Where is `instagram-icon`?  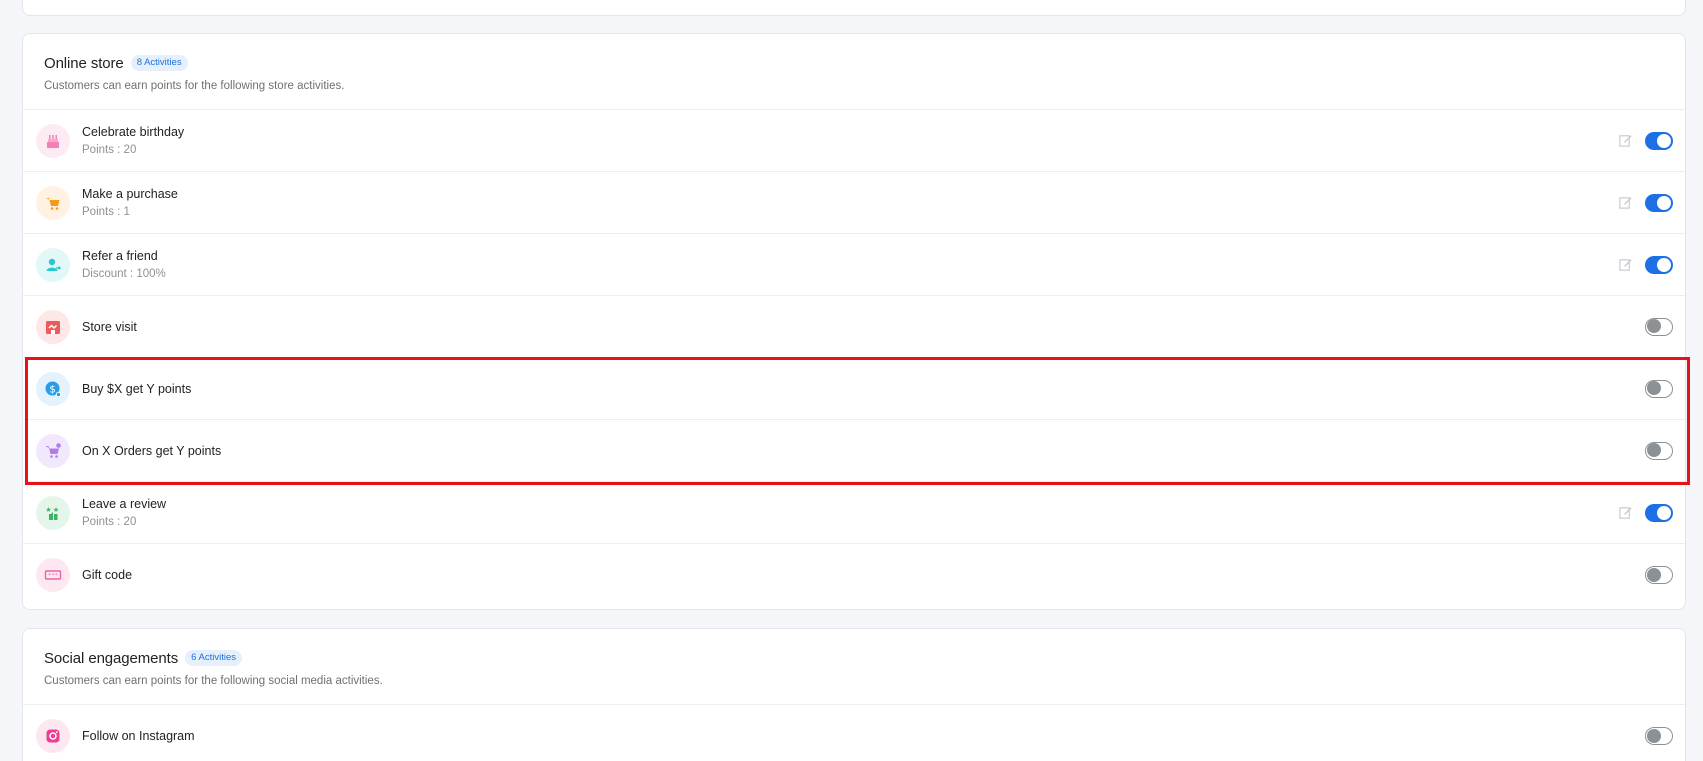 instagram-icon is located at coordinates (53, 736).